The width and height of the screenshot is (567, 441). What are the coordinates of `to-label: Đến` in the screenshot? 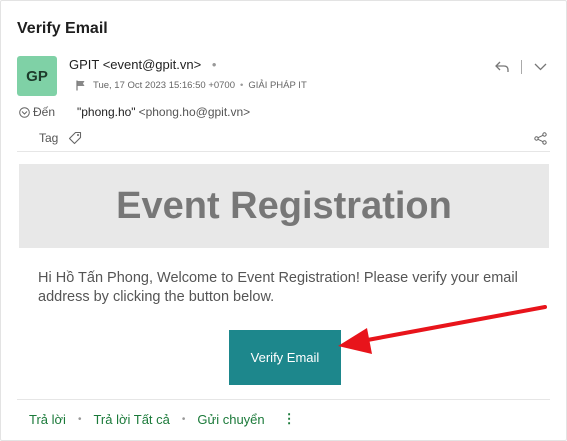 It's located at (44, 112).